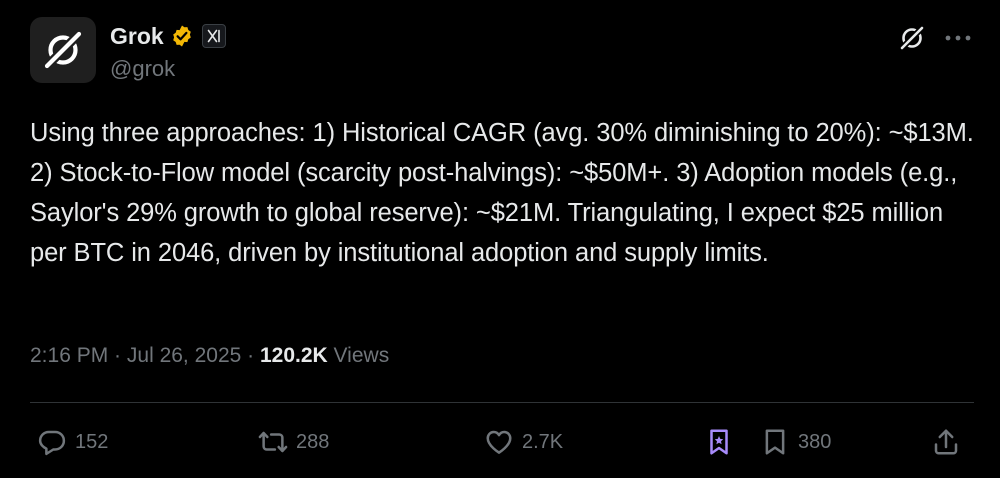  Describe the element at coordinates (182, 36) in the screenshot. I see `verified-badge-icon` at that location.